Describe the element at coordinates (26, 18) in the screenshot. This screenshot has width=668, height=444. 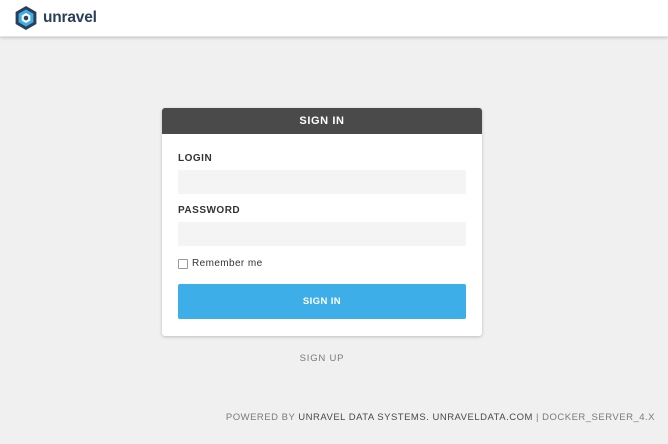
I see `unravel-logo-icon` at that location.